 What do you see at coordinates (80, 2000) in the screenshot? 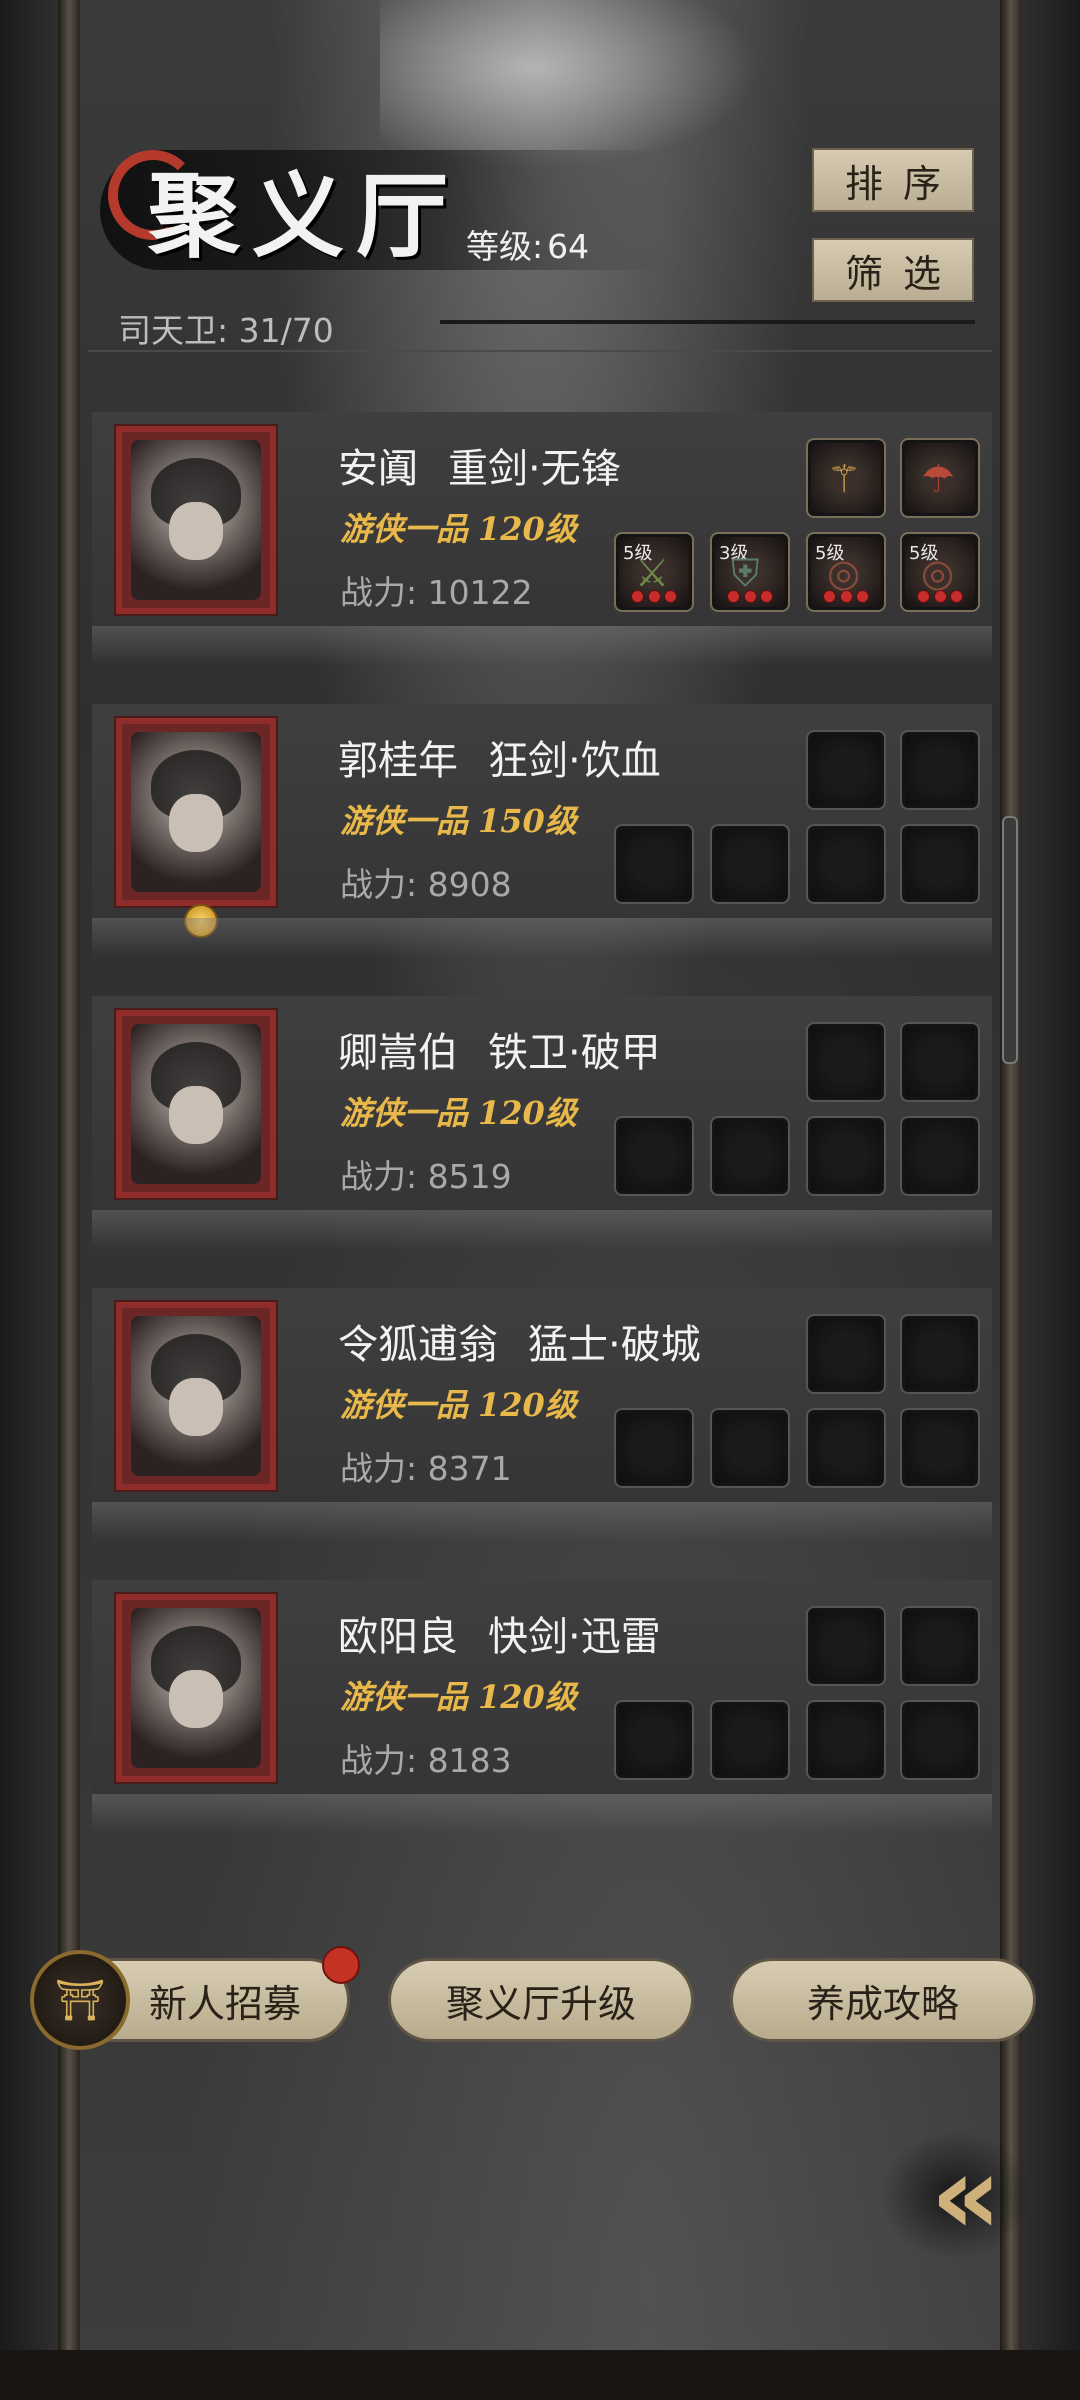
I see `recruit-emblem-icon: ⛩` at bounding box center [80, 2000].